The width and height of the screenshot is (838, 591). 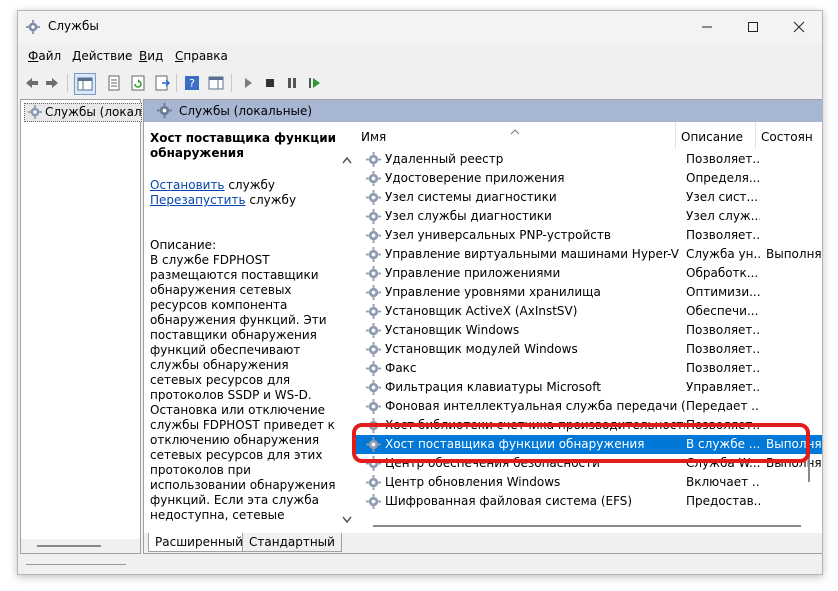 I want to click on pause-service-button, so click(x=292, y=83).